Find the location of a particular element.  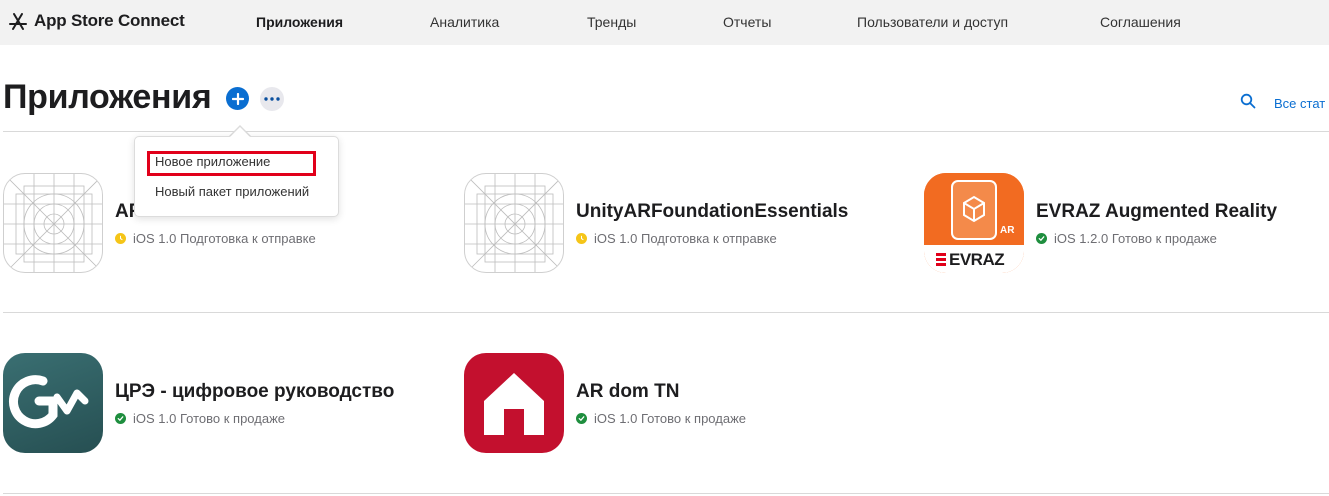

evraz-logo-text: EVRAZ is located at coordinates (977, 259).